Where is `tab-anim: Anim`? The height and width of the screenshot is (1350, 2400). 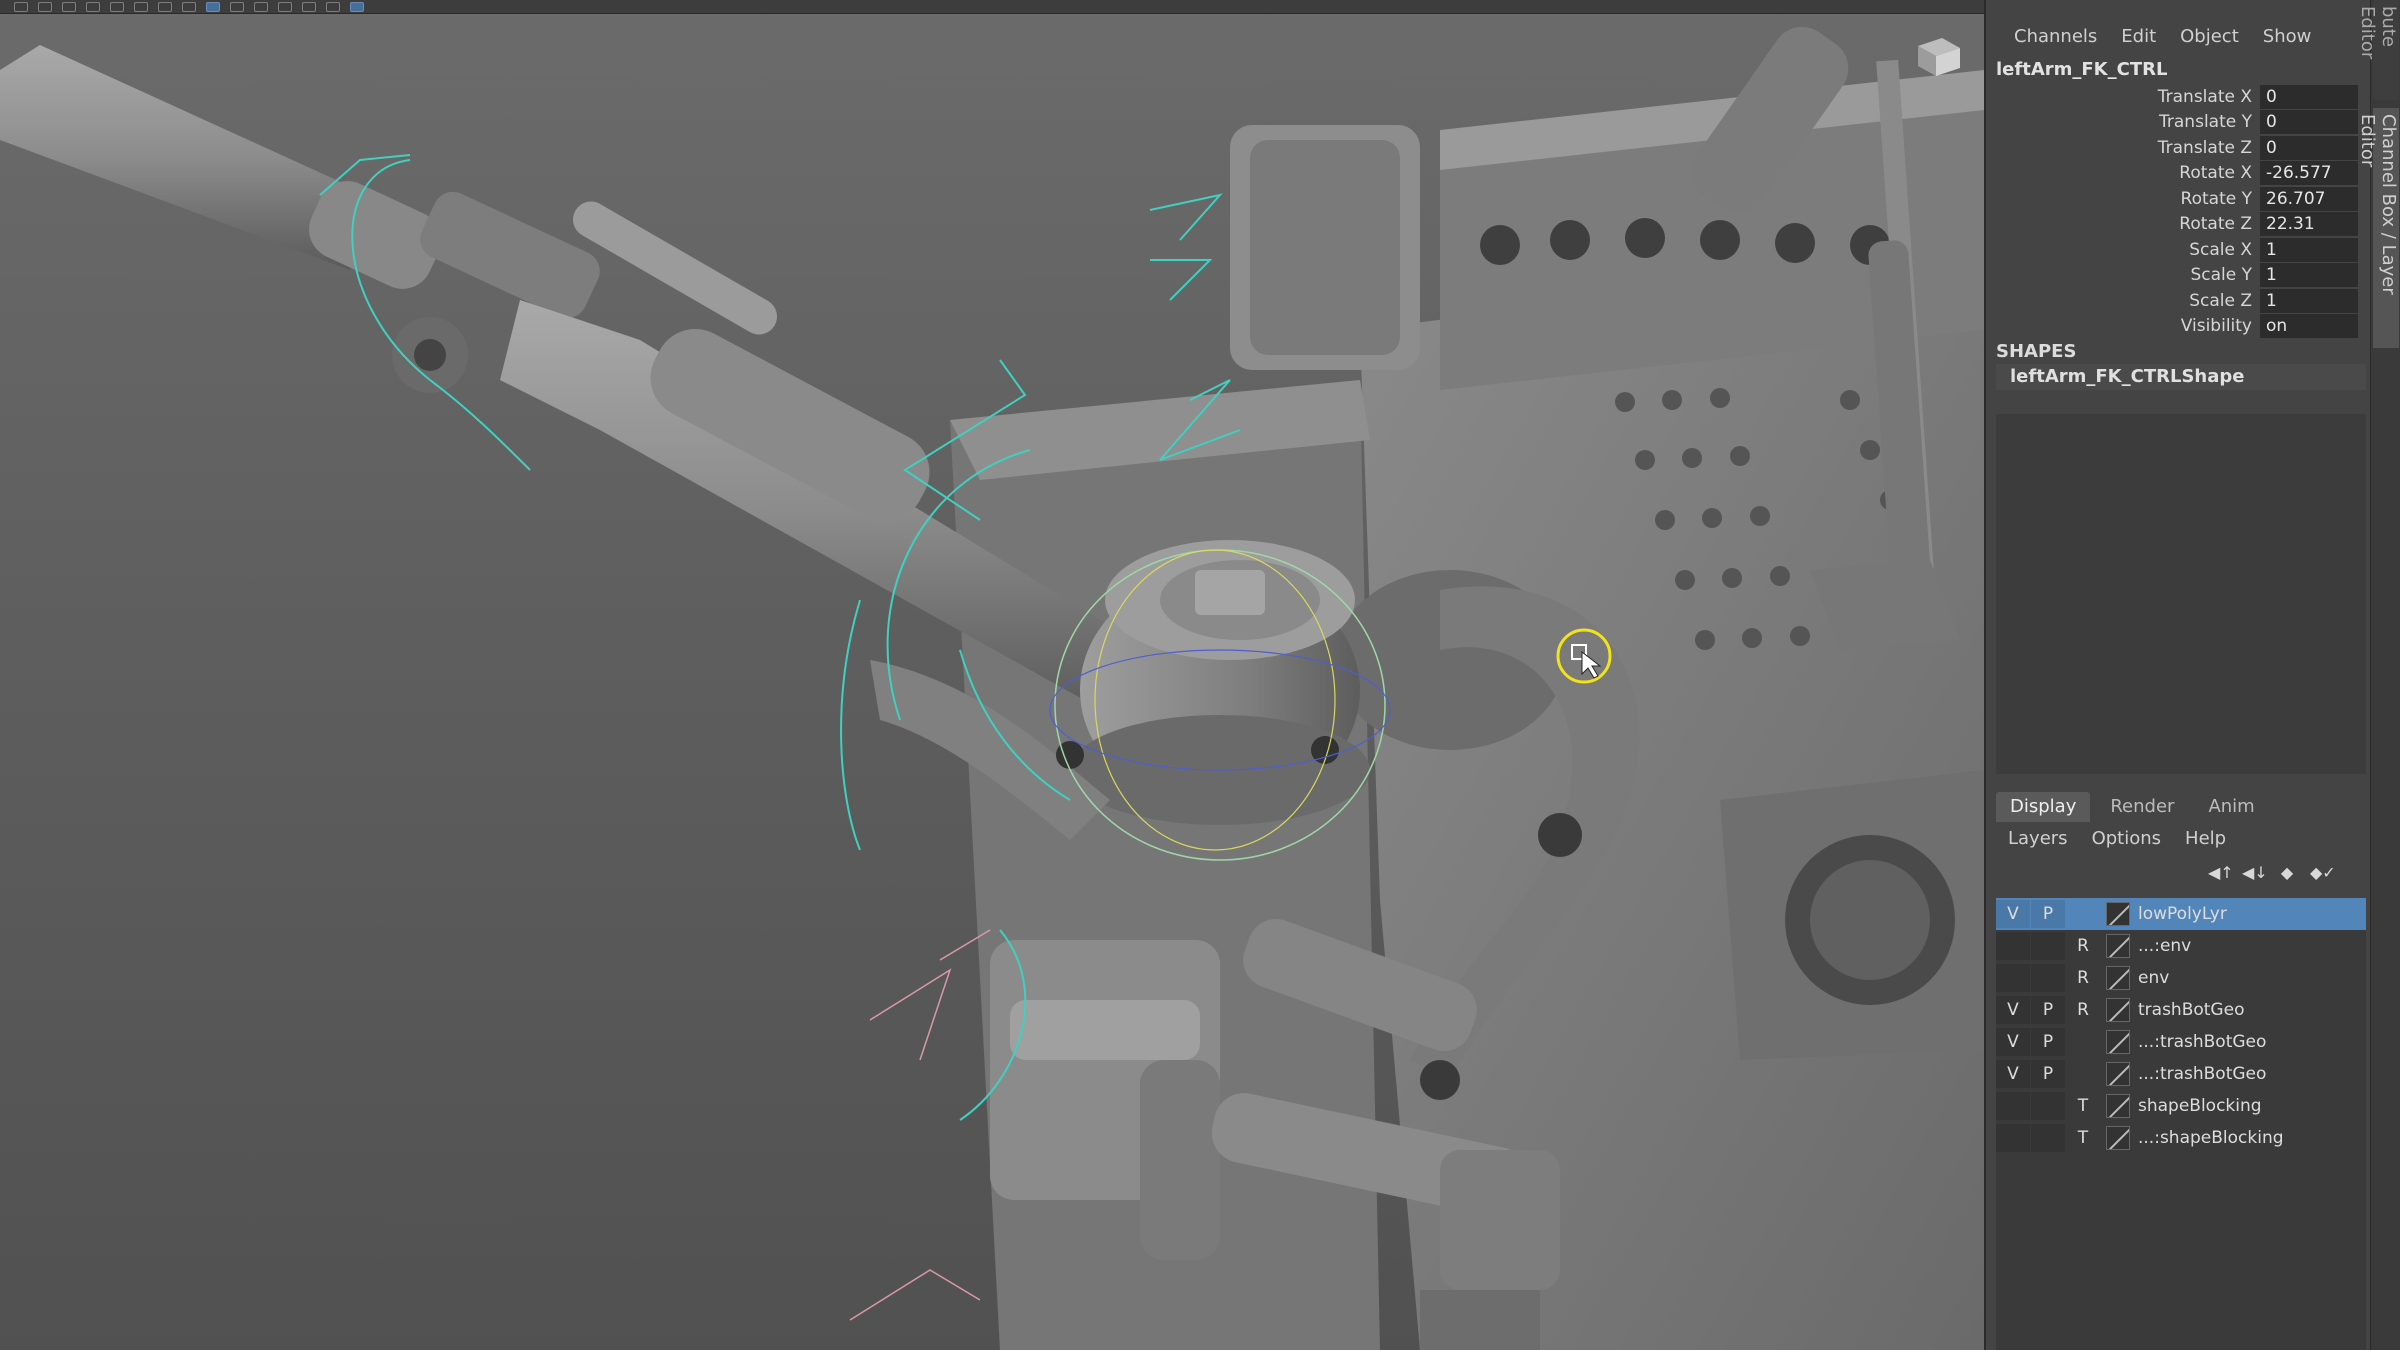
tab-anim: Anim is located at coordinates (2231, 807).